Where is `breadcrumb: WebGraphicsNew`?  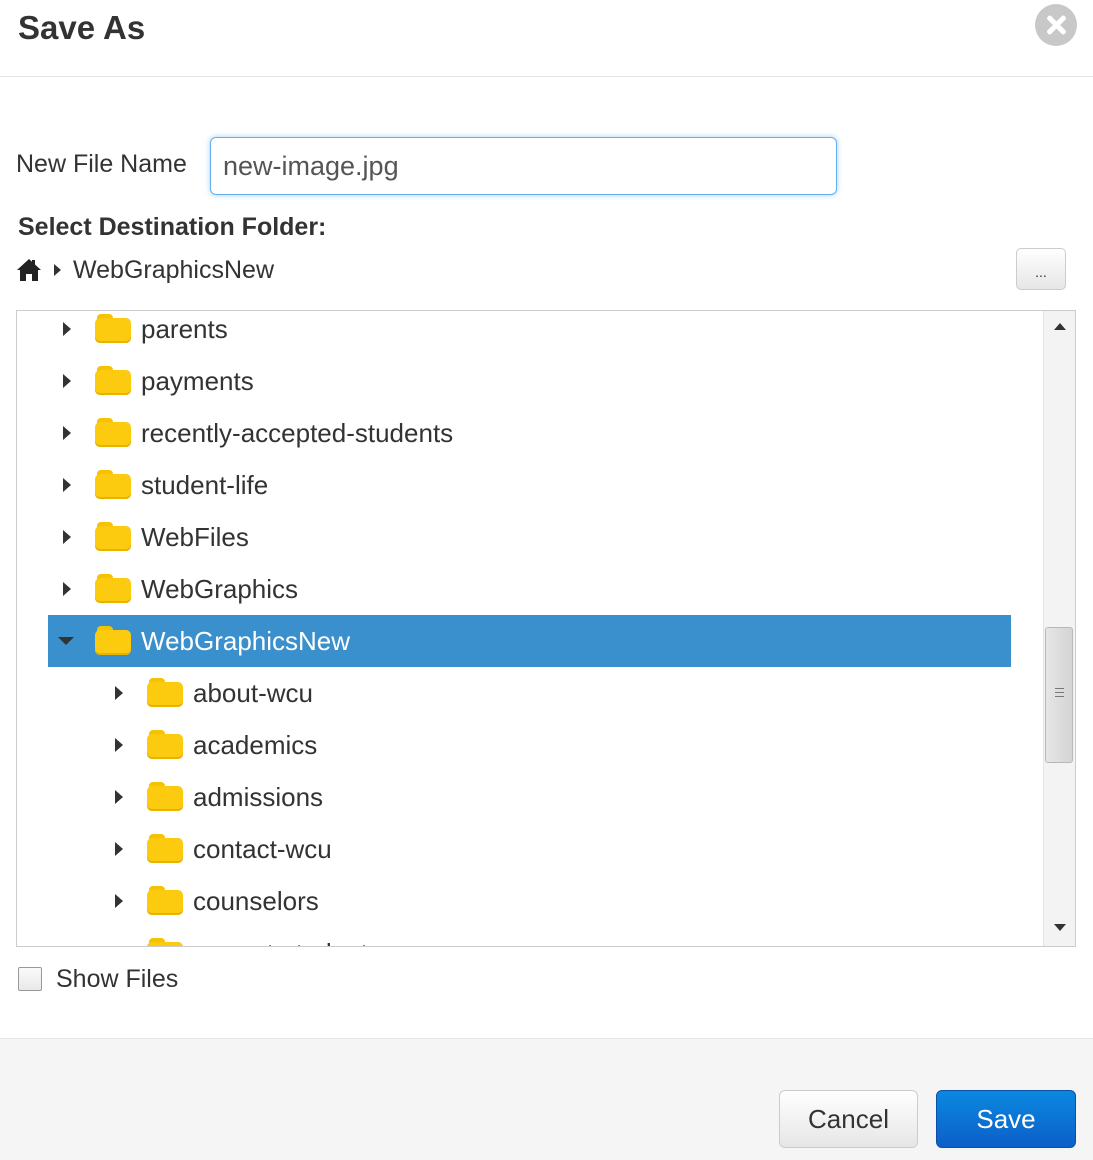 breadcrumb: WebGraphicsNew is located at coordinates (145, 270).